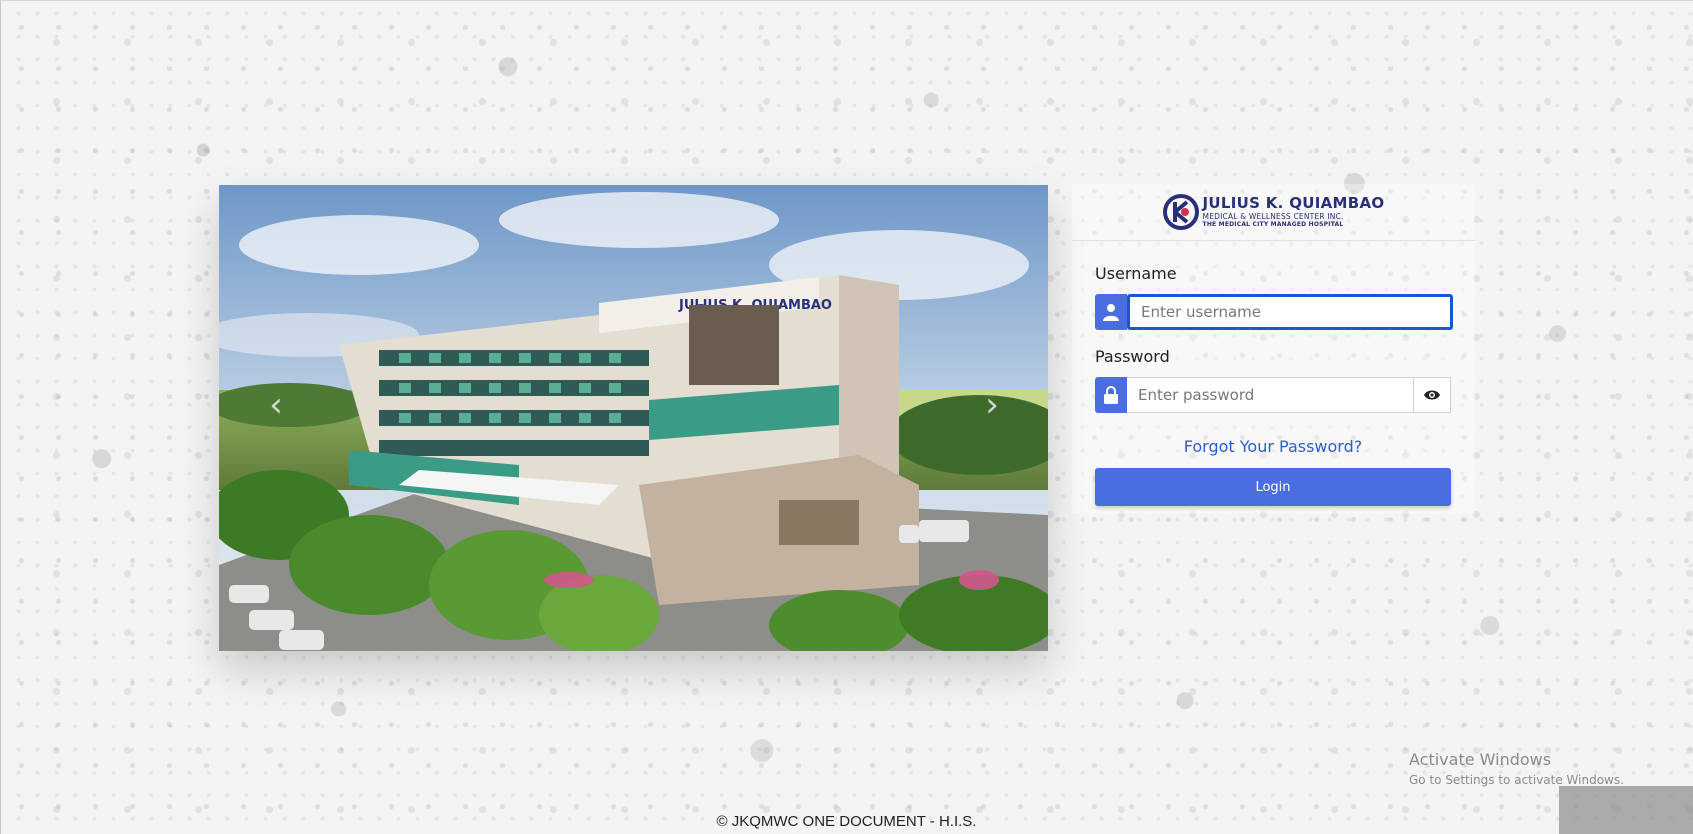 The width and height of the screenshot is (1693, 834). Describe the element at coordinates (1516, 780) in the screenshot. I see `activate-subtitle: Go to Settings to activate Windows.` at that location.